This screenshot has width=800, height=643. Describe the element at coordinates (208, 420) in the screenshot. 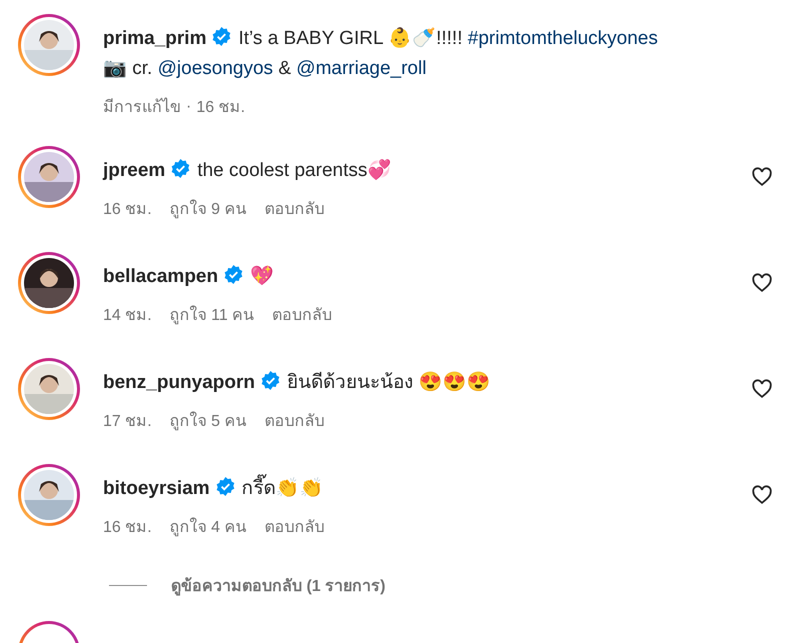

I see `likes-count-link: ถูกใจ 5 คน` at that location.